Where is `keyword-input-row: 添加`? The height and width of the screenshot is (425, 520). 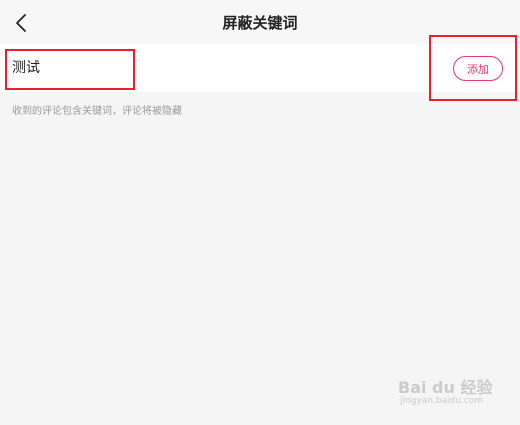
keyword-input-row: 添加 is located at coordinates (260, 68).